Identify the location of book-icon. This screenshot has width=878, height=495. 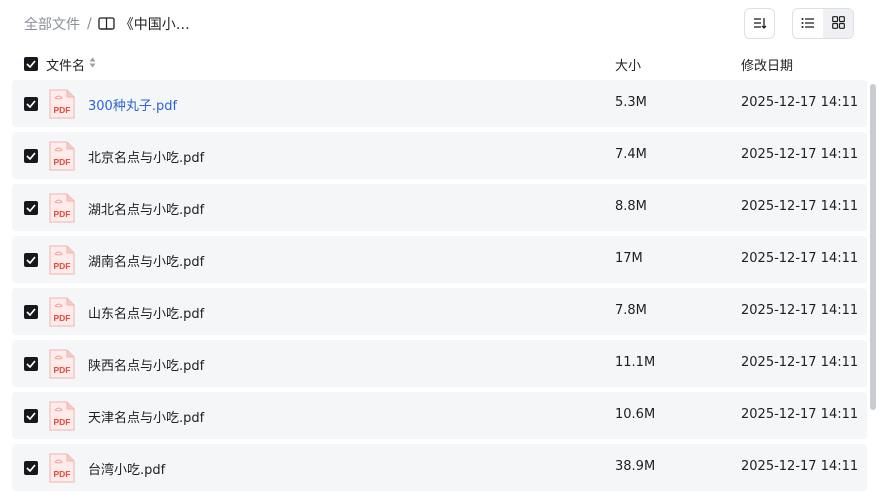
(106, 24).